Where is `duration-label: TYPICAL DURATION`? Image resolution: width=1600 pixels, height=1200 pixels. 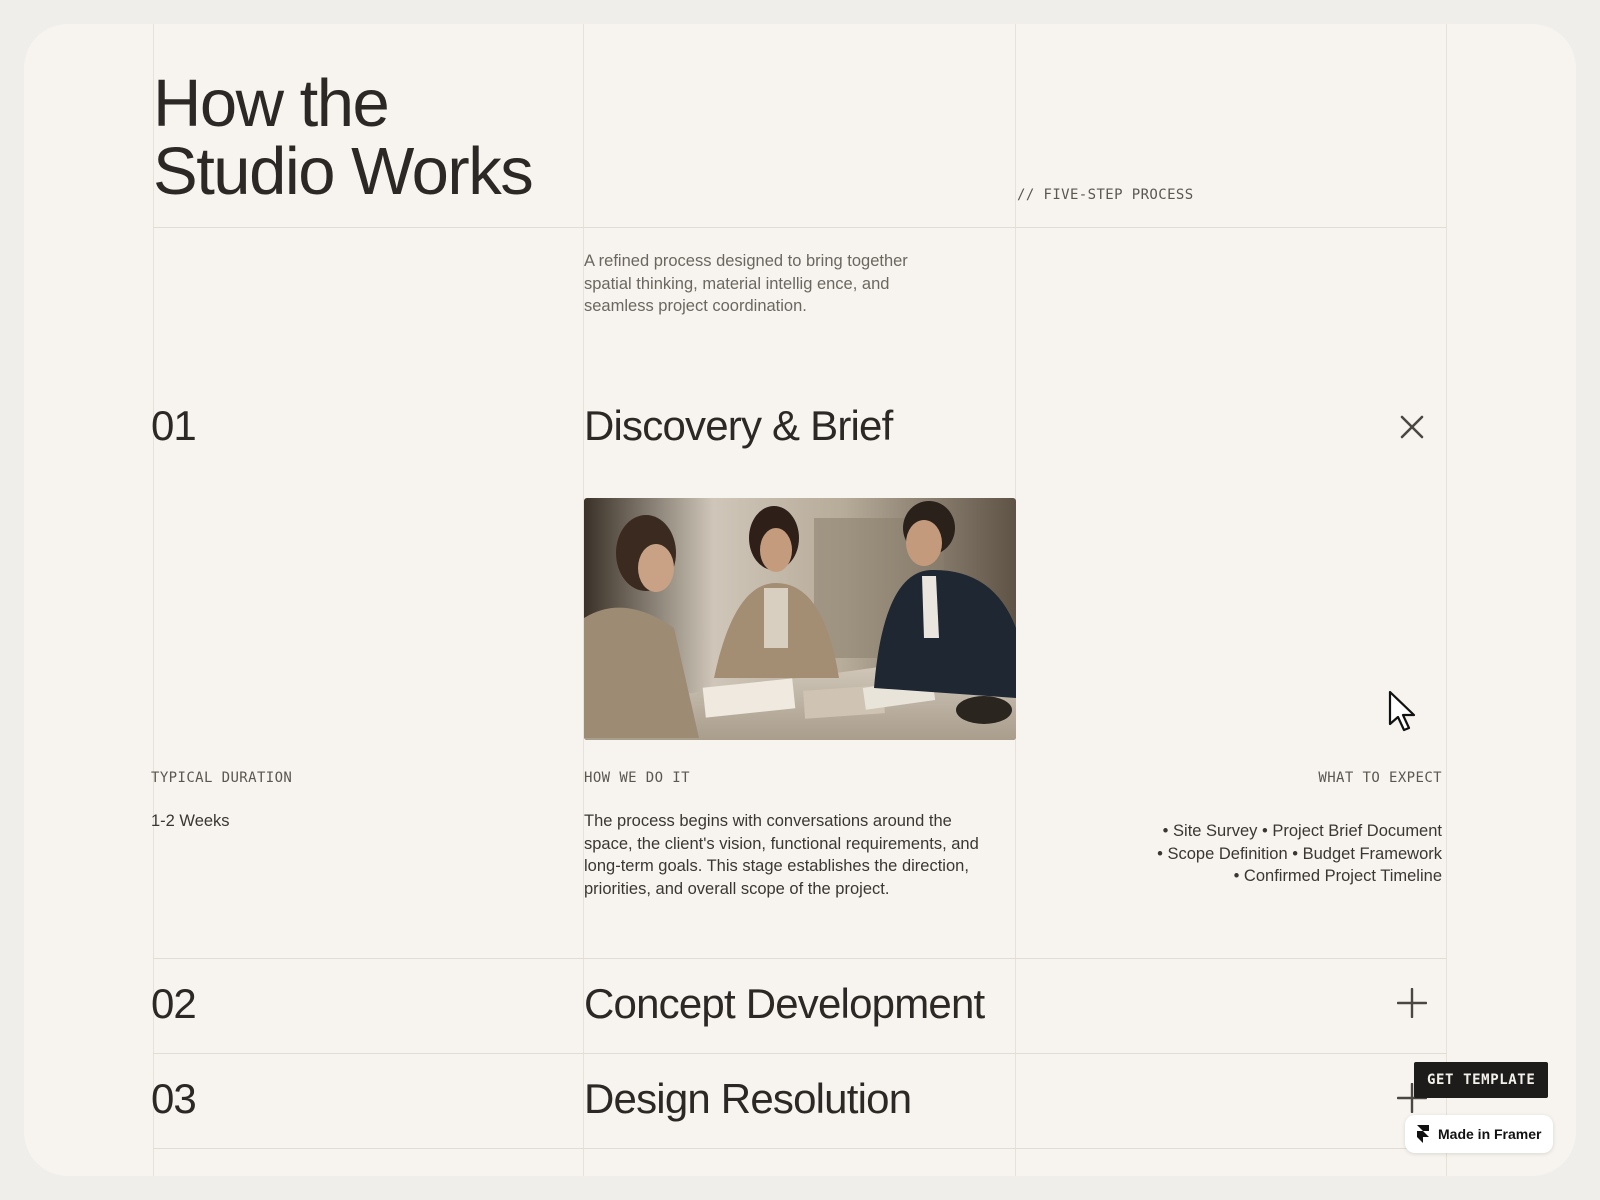 duration-label: TYPICAL DURATION is located at coordinates (222, 778).